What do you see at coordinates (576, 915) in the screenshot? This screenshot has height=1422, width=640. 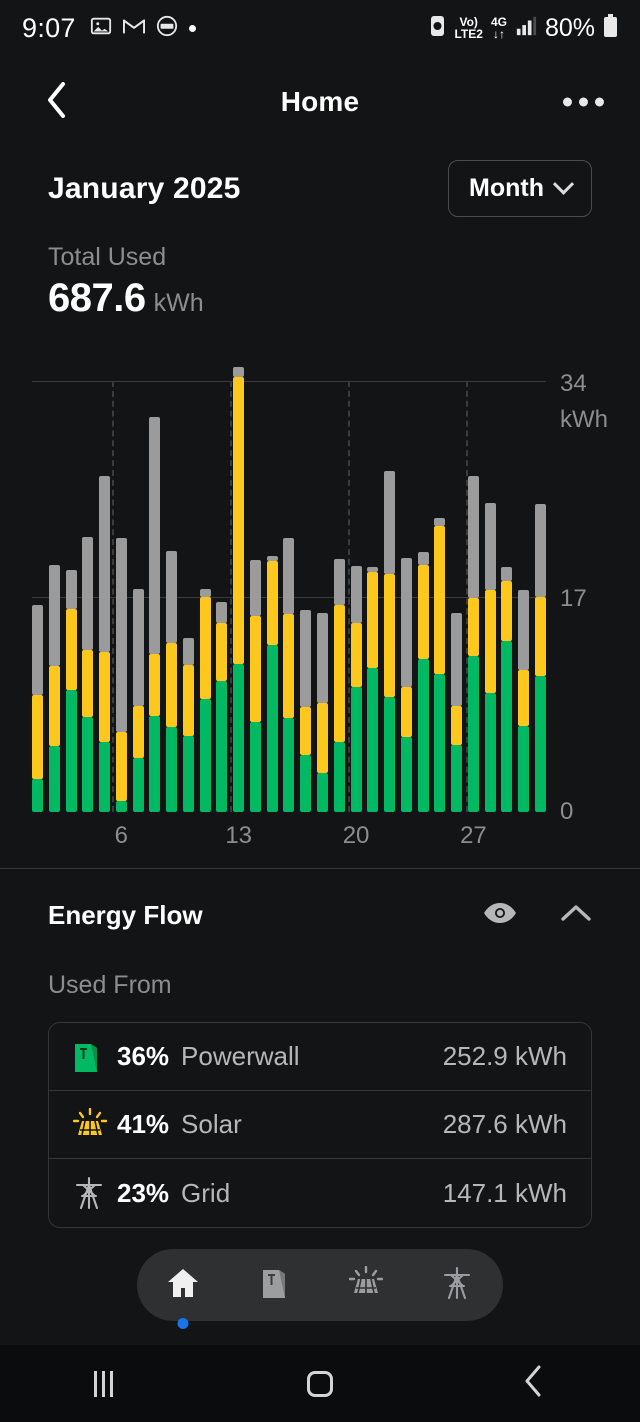 I see `chevron-up-icon` at bounding box center [576, 915].